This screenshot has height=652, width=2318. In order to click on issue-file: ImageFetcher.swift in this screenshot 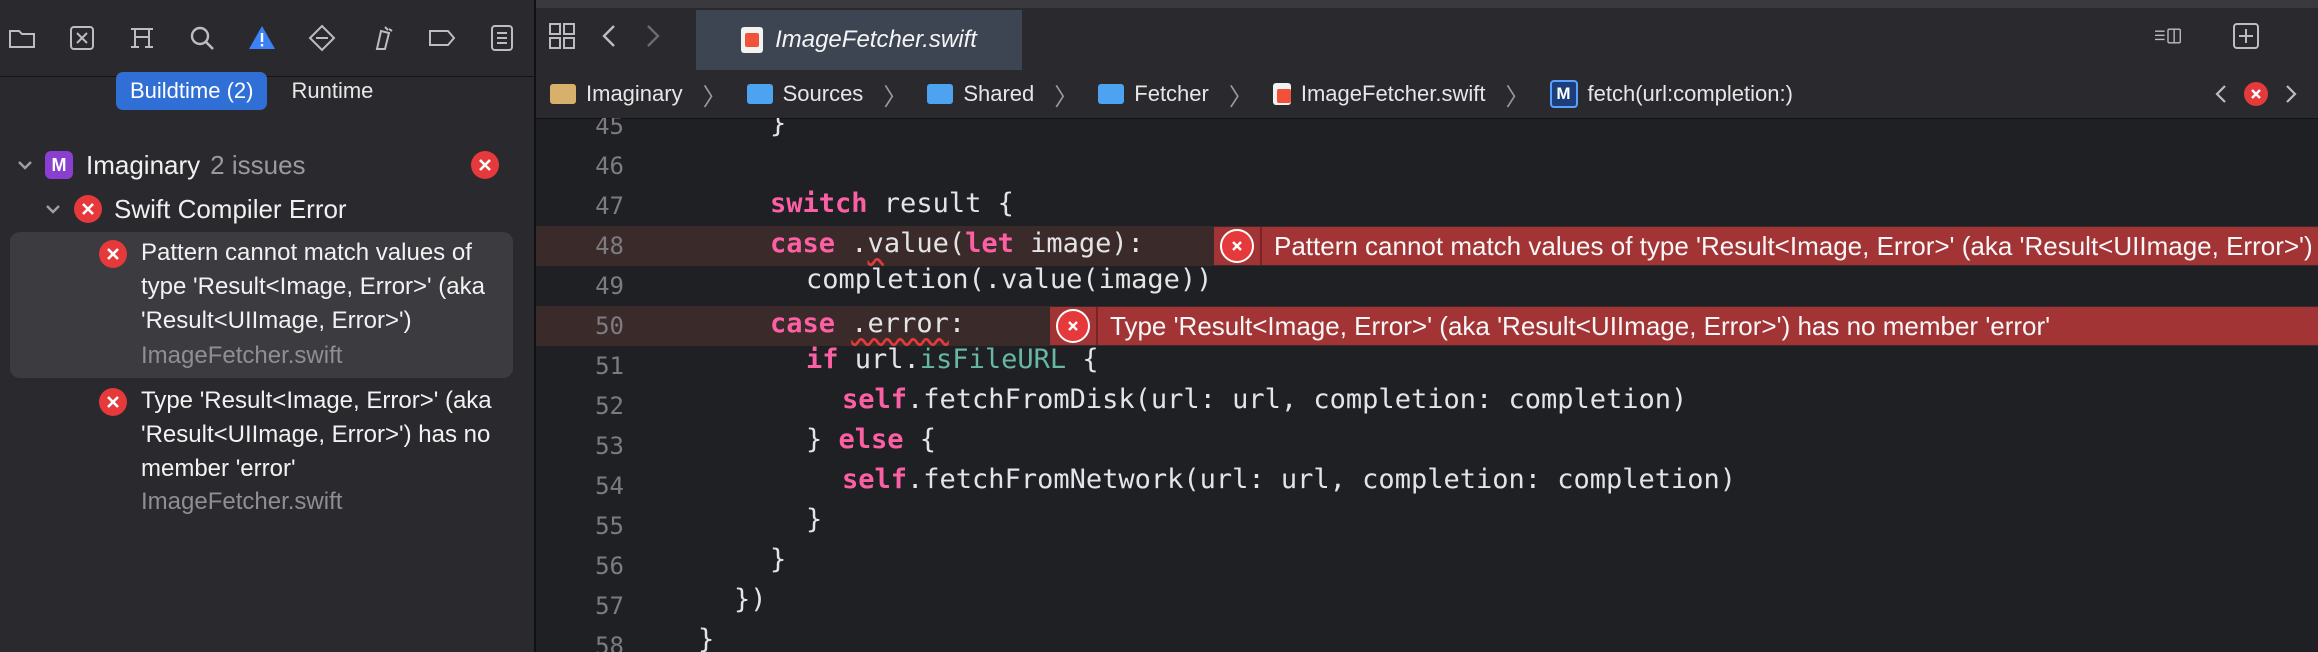, I will do `click(242, 501)`.